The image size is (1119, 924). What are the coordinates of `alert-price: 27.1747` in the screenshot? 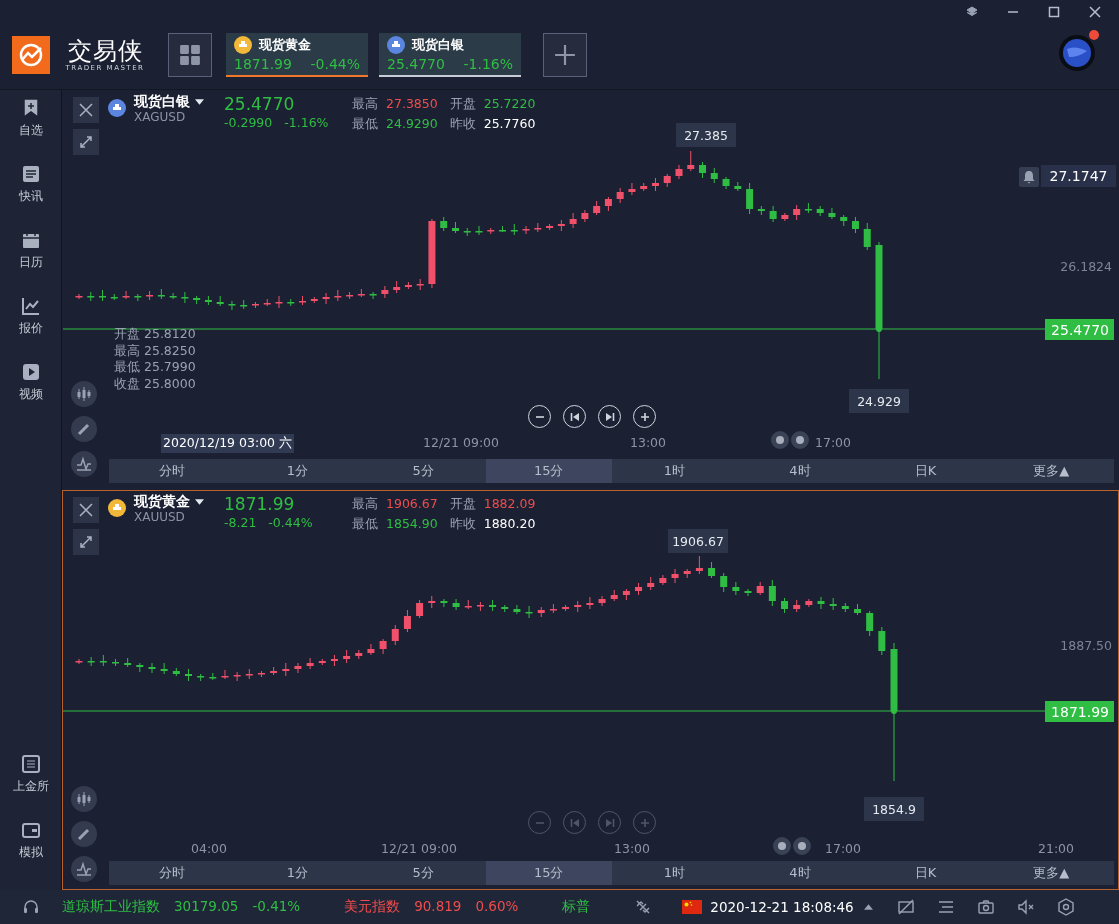 It's located at (1078, 176).